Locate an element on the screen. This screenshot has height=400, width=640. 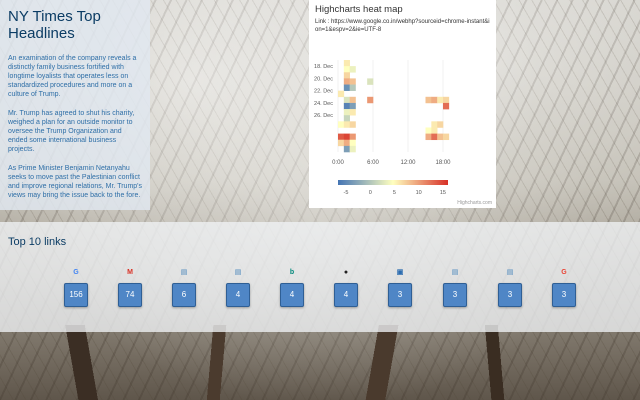
color-axis-label: 10 is located at coordinates (419, 193).